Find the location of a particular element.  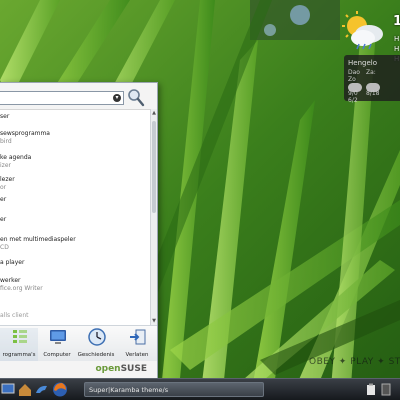

file-manager-icon is located at coordinates (42, 389).